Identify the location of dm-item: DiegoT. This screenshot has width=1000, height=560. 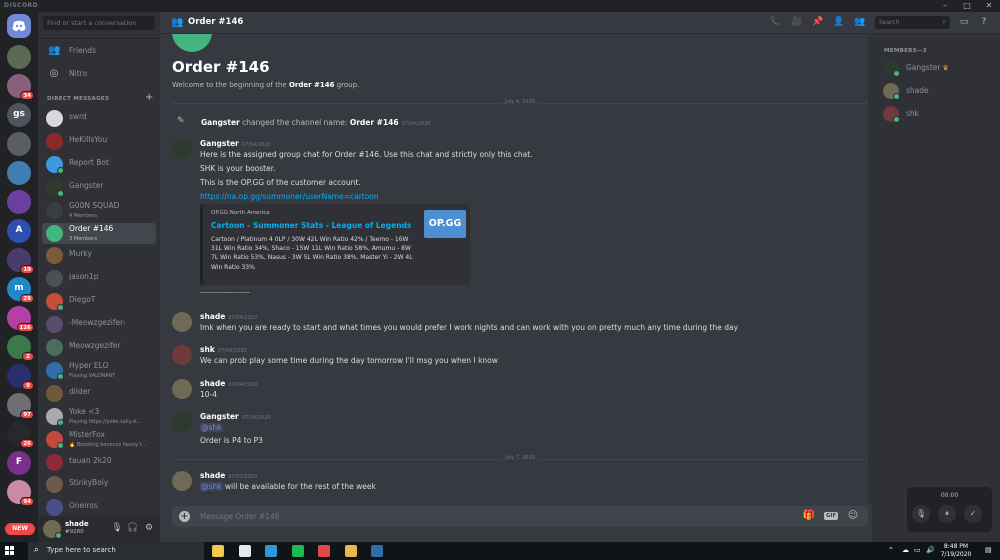
(99, 301).